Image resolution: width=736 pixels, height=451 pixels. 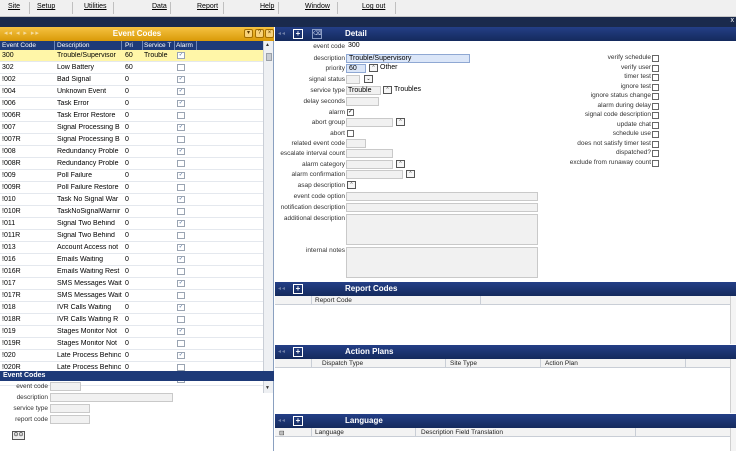 I want to click on action-plans-scrollbar, so click(x=733, y=386).